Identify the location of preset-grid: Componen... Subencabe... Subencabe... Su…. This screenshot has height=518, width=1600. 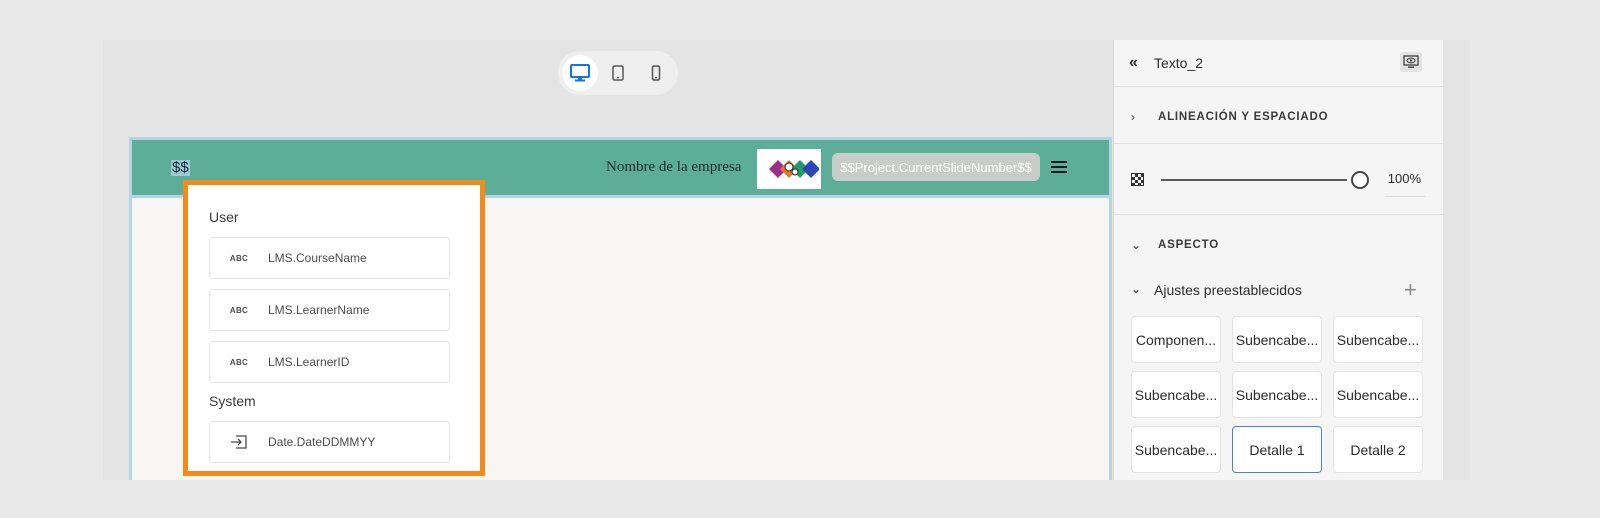
(1279, 394).